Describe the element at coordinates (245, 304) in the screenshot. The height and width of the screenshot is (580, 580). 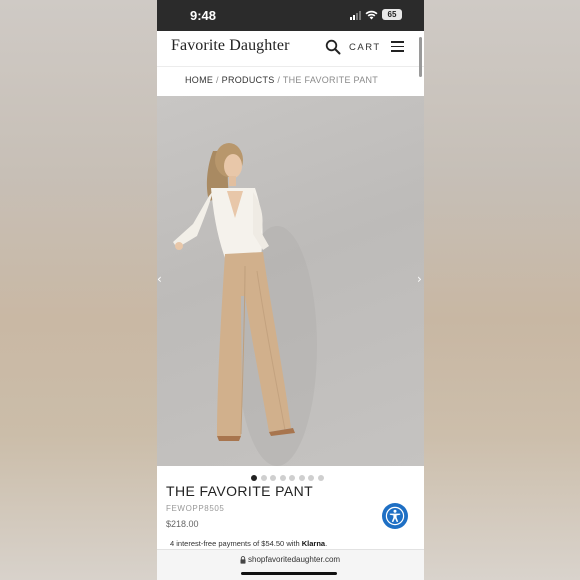
I see `model-illustration` at that location.